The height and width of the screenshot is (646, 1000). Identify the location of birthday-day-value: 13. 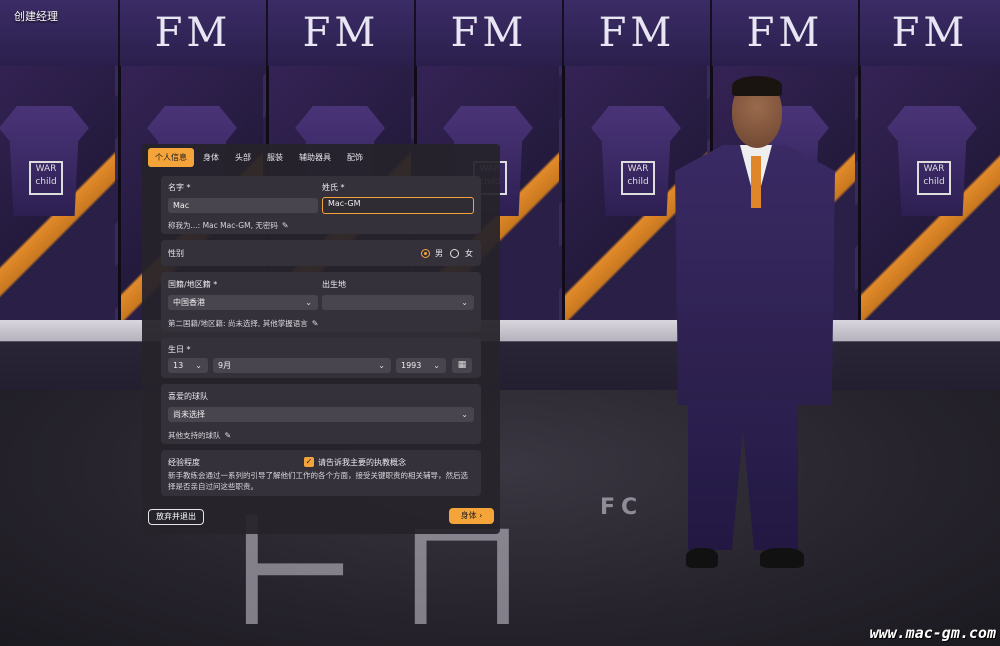
(178, 365).